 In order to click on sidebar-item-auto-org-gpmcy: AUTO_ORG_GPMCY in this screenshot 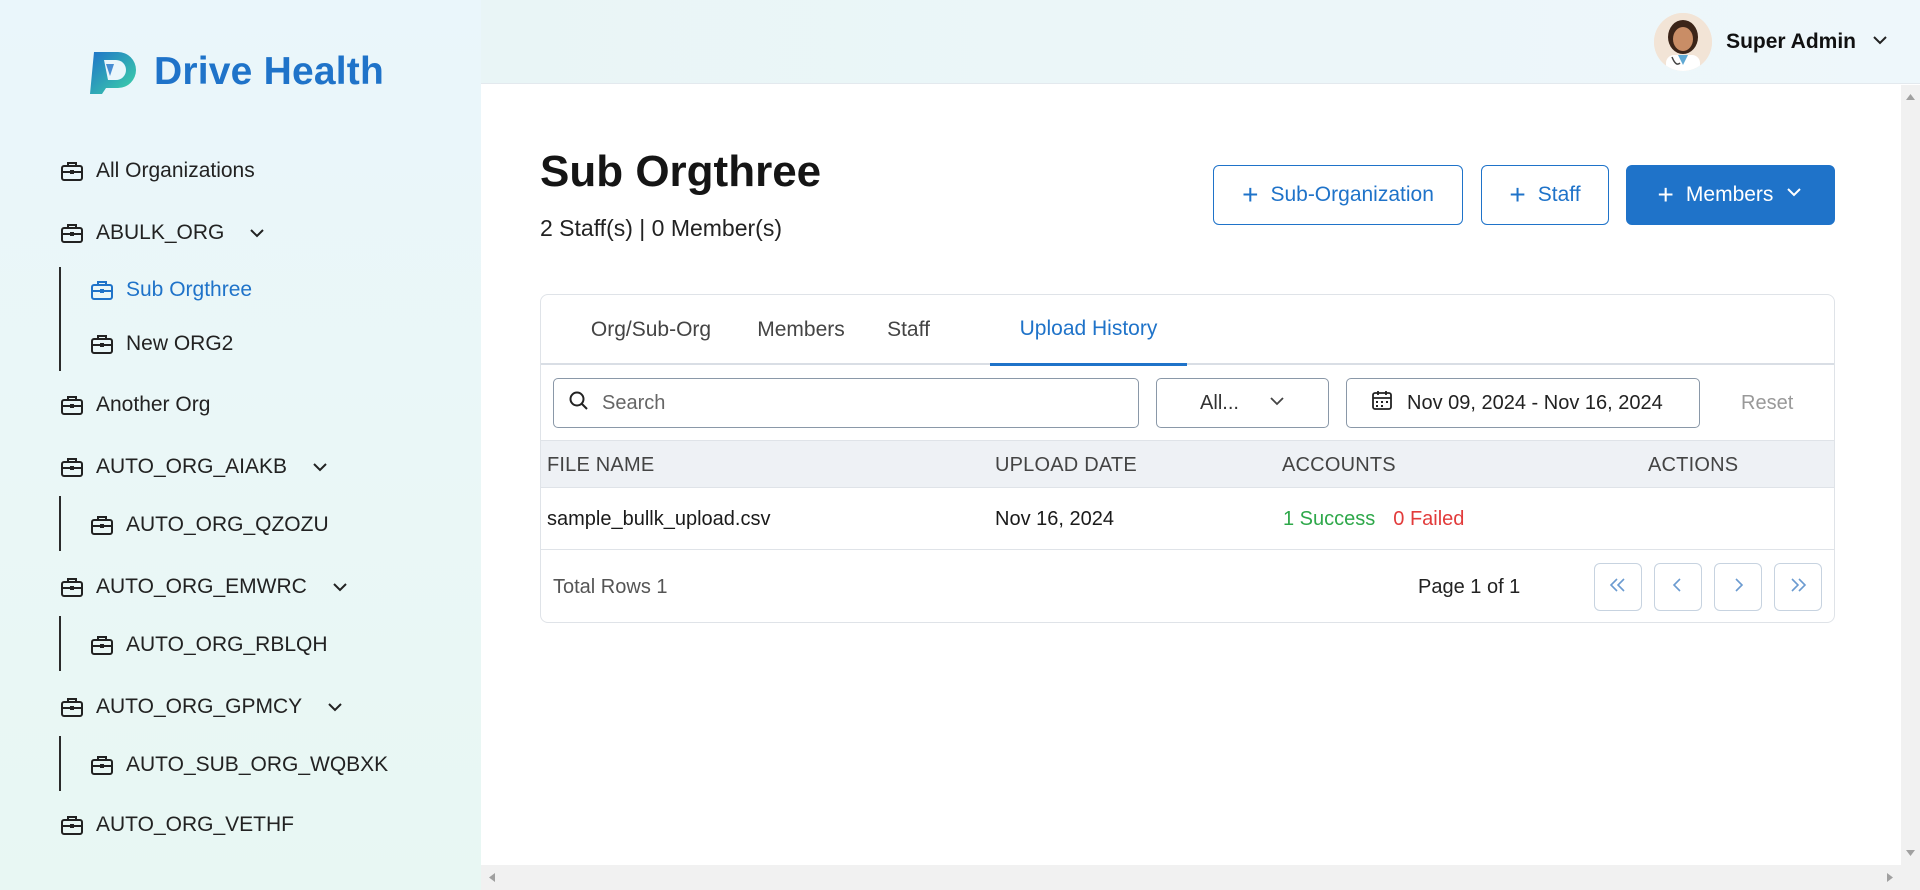, I will do `click(202, 707)`.